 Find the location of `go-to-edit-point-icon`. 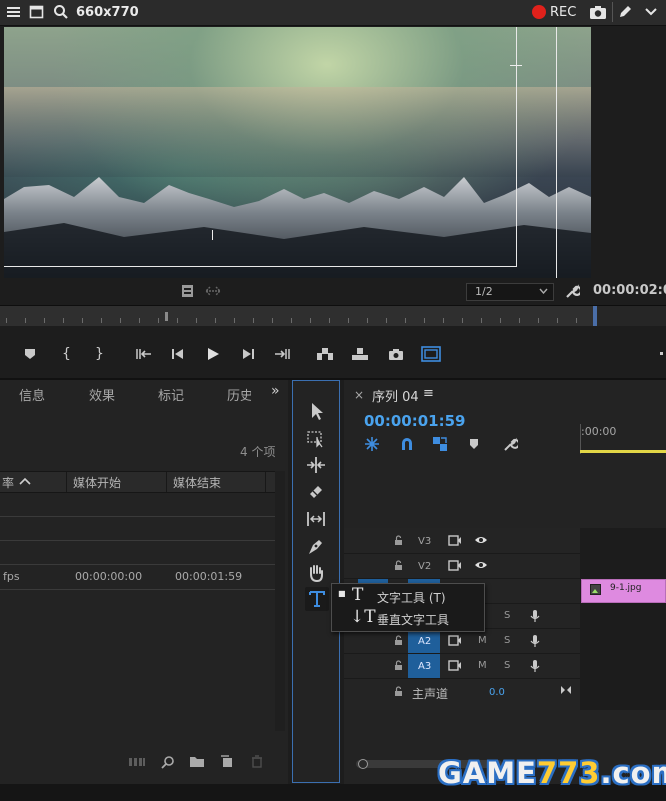

go-to-edit-point-icon is located at coordinates (566, 690).